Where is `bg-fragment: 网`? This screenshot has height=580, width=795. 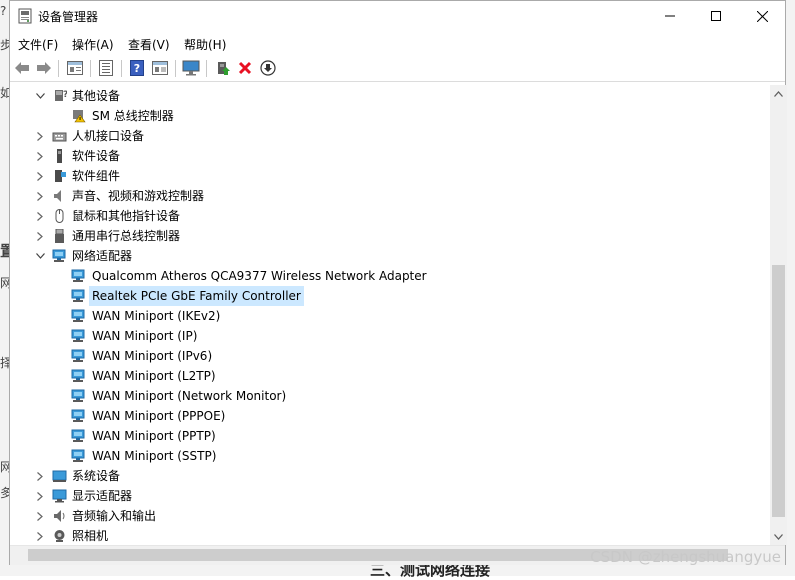
bg-fragment: 网 is located at coordinates (4, 467).